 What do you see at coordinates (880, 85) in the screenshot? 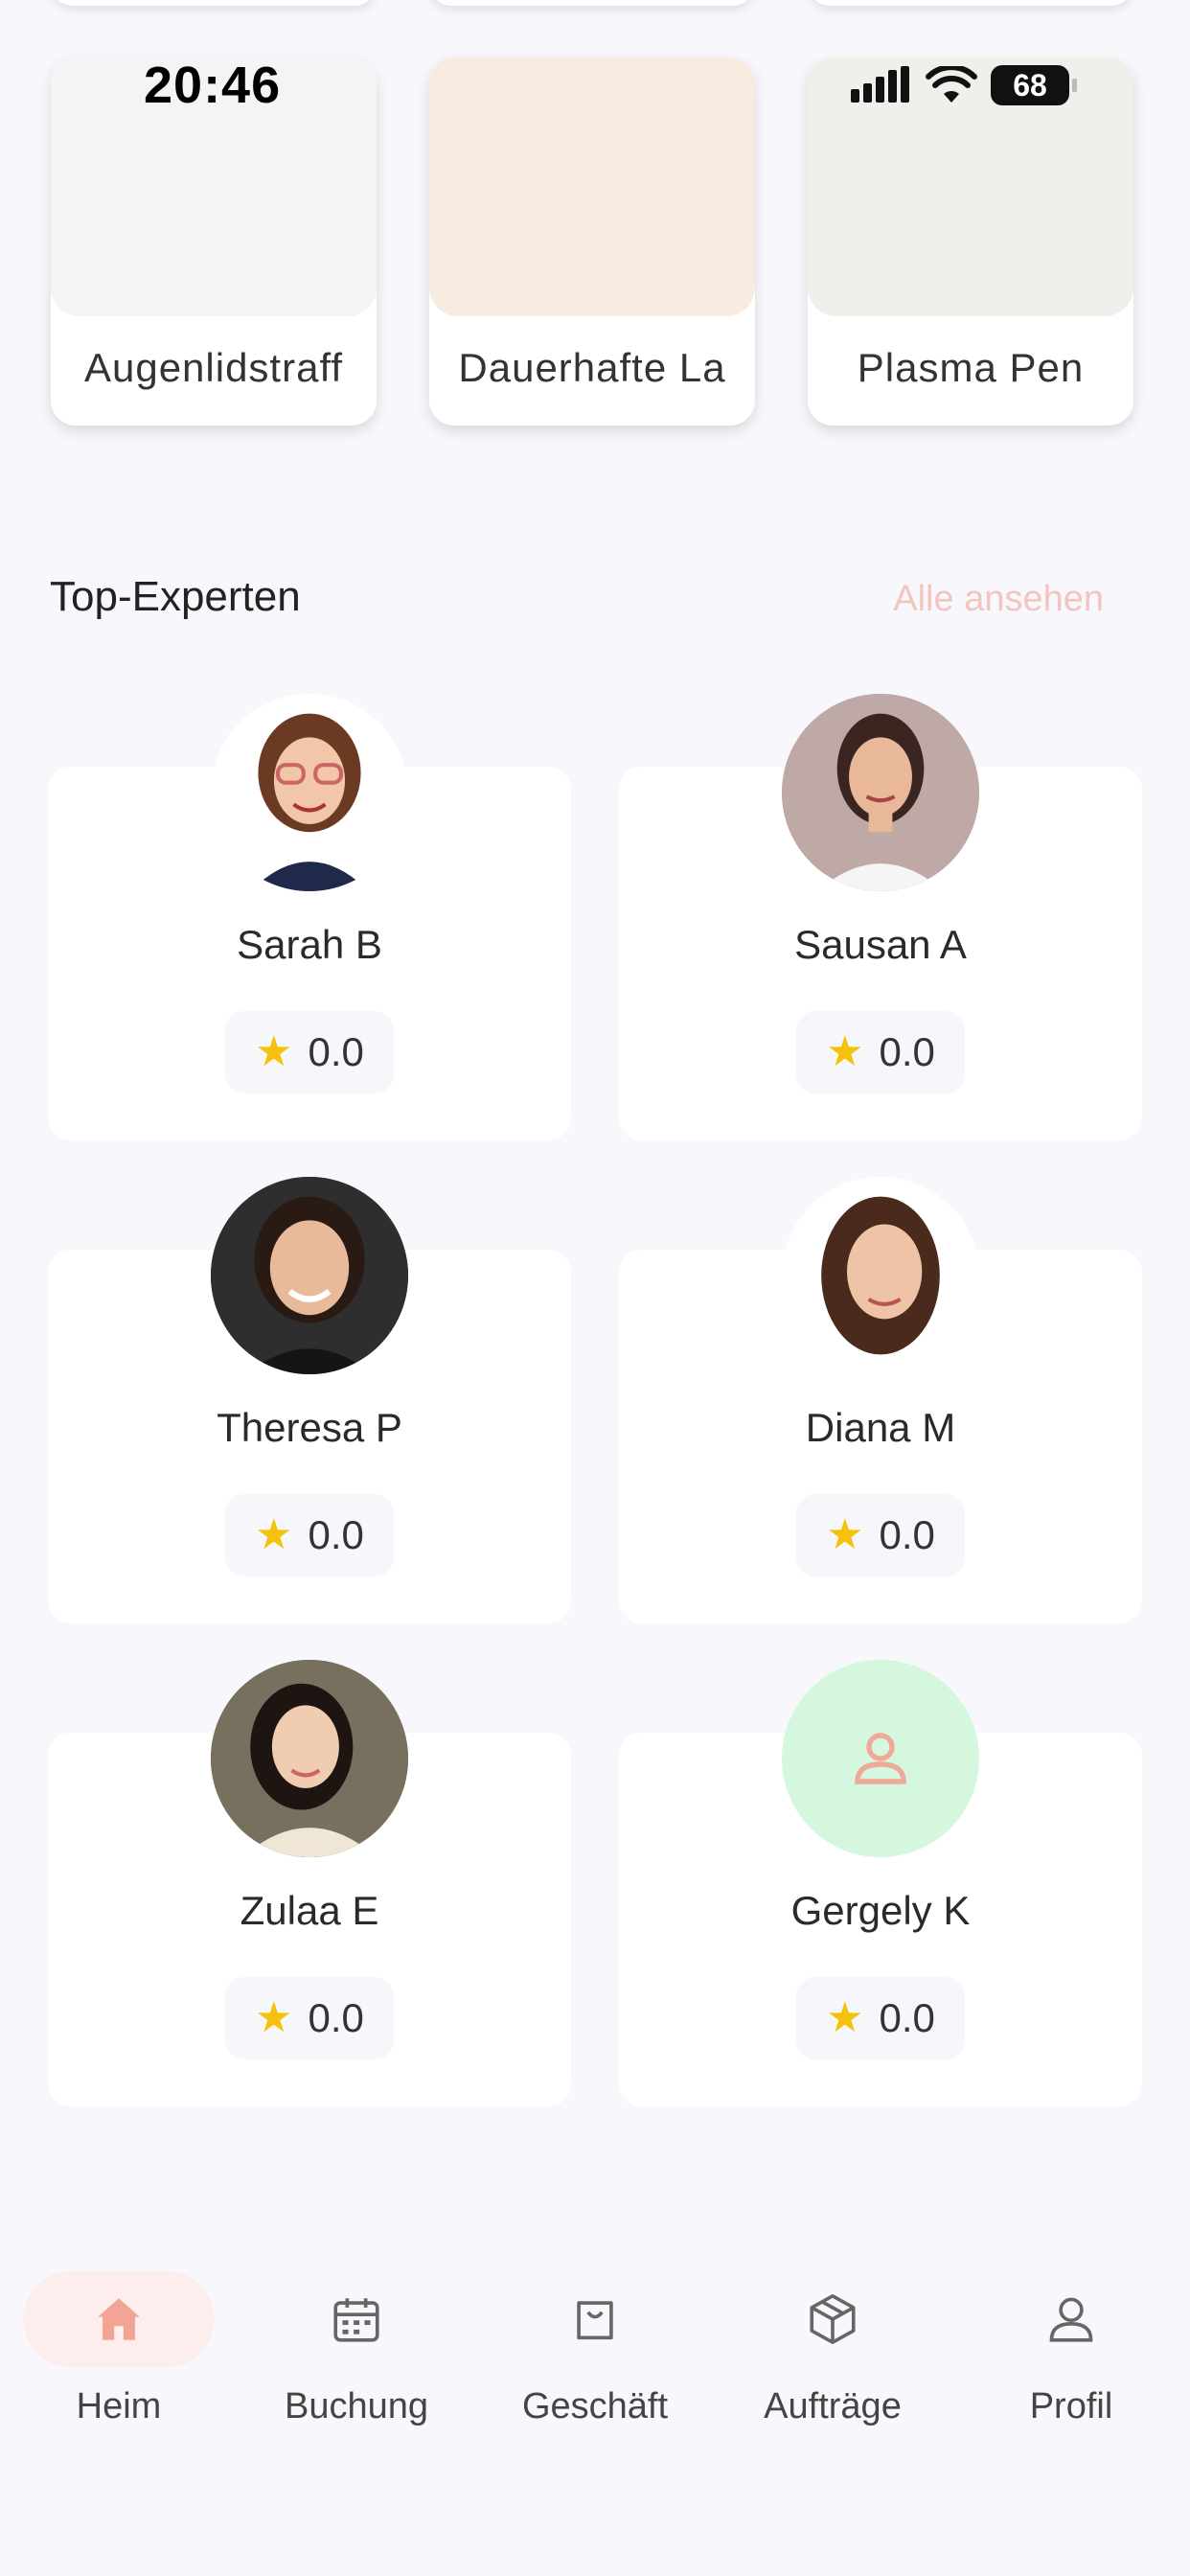
I see `signal-icon` at bounding box center [880, 85].